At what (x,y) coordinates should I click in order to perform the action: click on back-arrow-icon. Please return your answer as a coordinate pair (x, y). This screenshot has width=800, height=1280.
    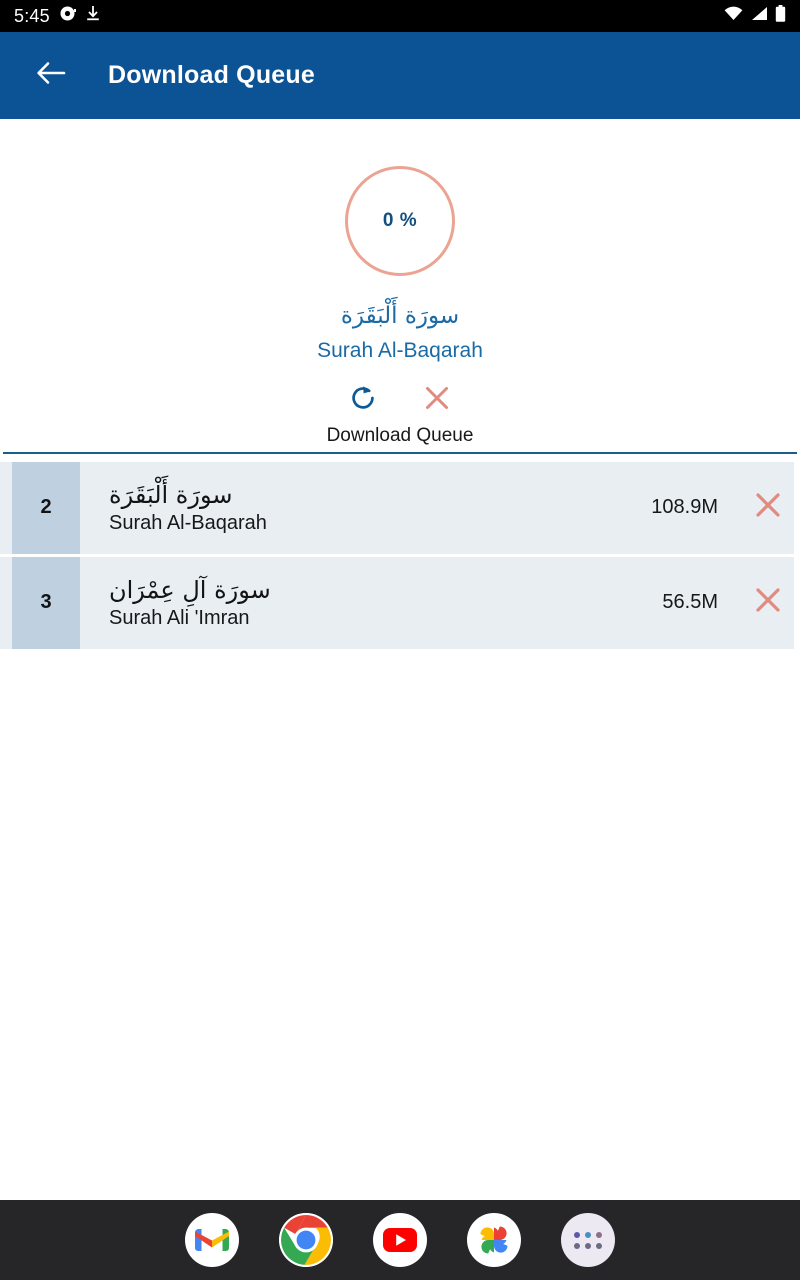
    Looking at the image, I should click on (51, 75).